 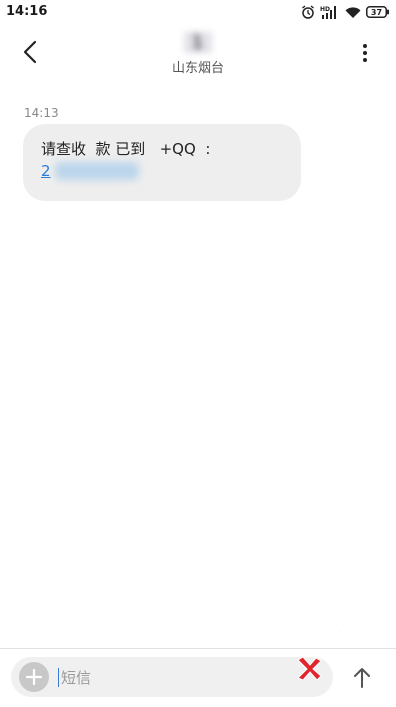 I want to click on compose-bar: 短信, so click(x=198, y=677).